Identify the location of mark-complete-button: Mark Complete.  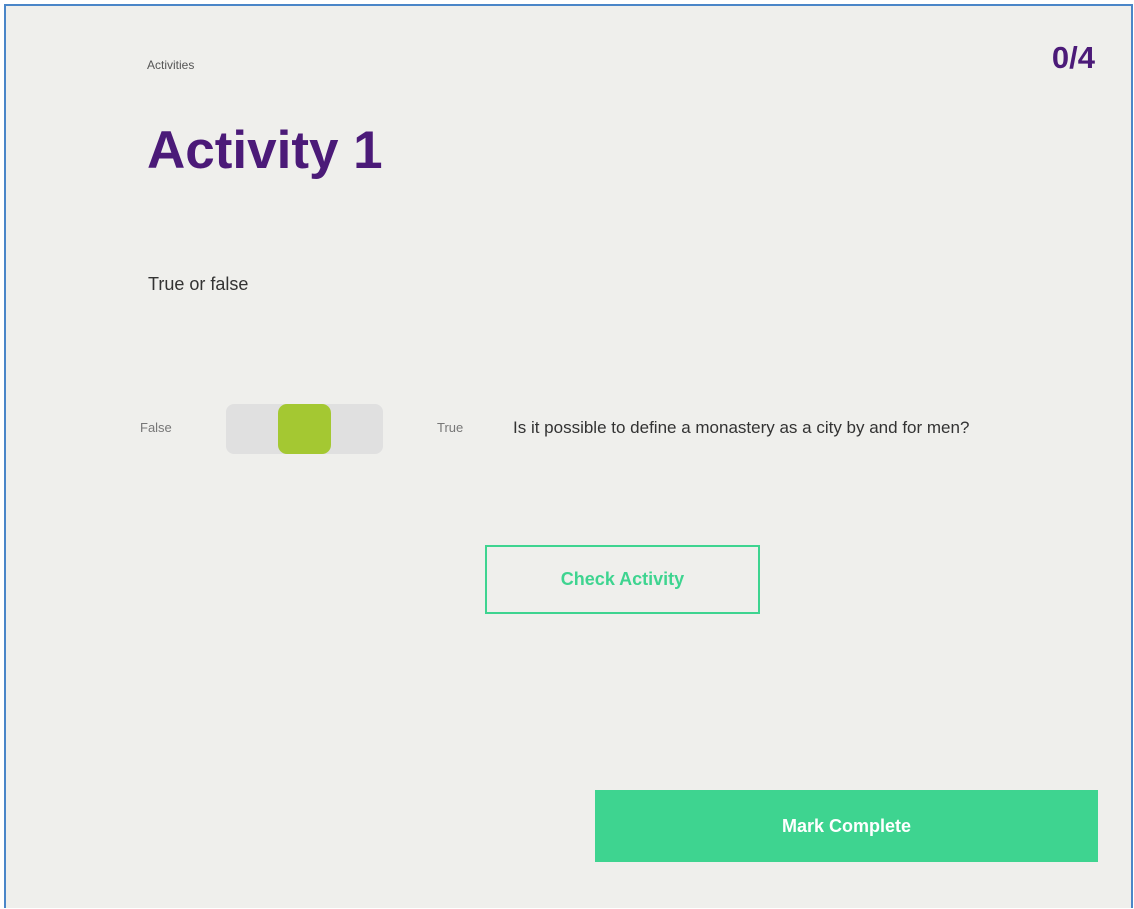
(846, 826).